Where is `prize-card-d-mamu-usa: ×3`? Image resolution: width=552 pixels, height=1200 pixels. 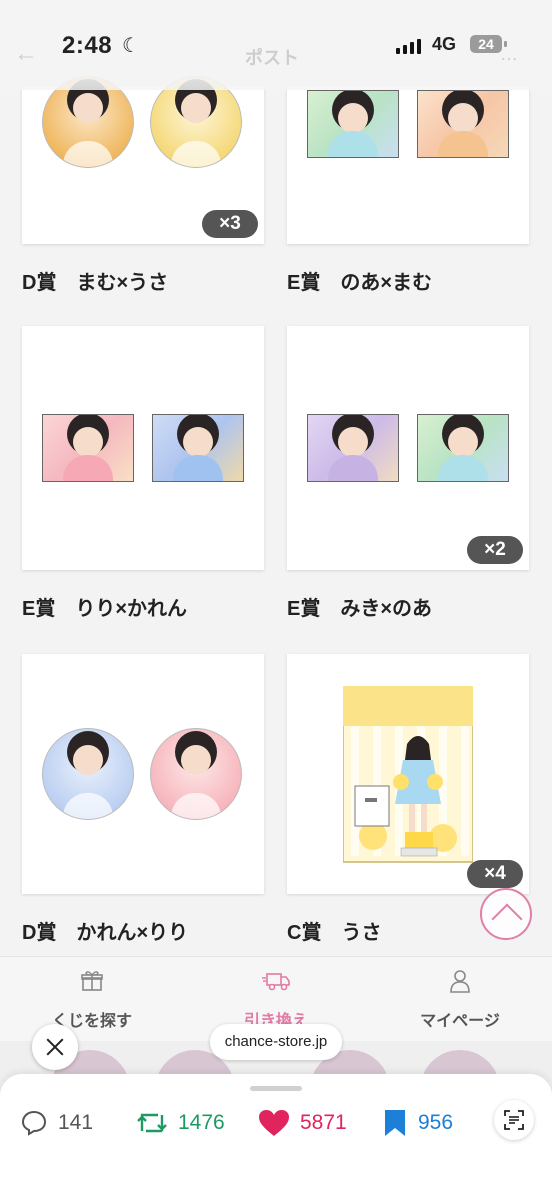
prize-card-d-mamu-usa: ×3 is located at coordinates (143, 160).